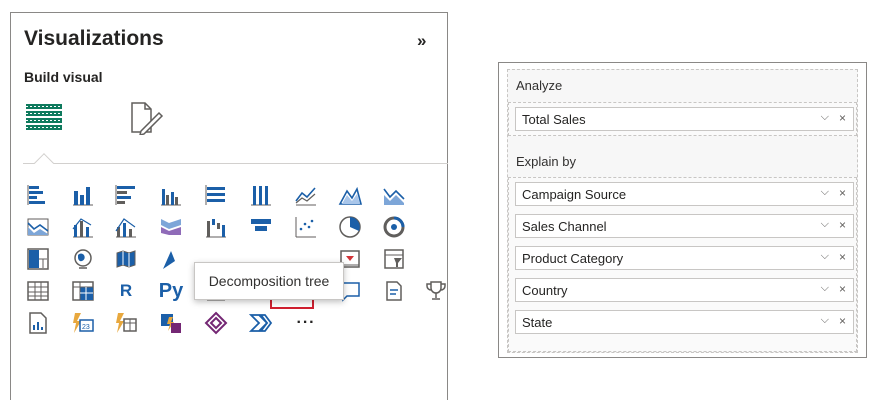  Describe the element at coordinates (126, 227) in the screenshot. I see `line-and-column-chart-icon` at that location.